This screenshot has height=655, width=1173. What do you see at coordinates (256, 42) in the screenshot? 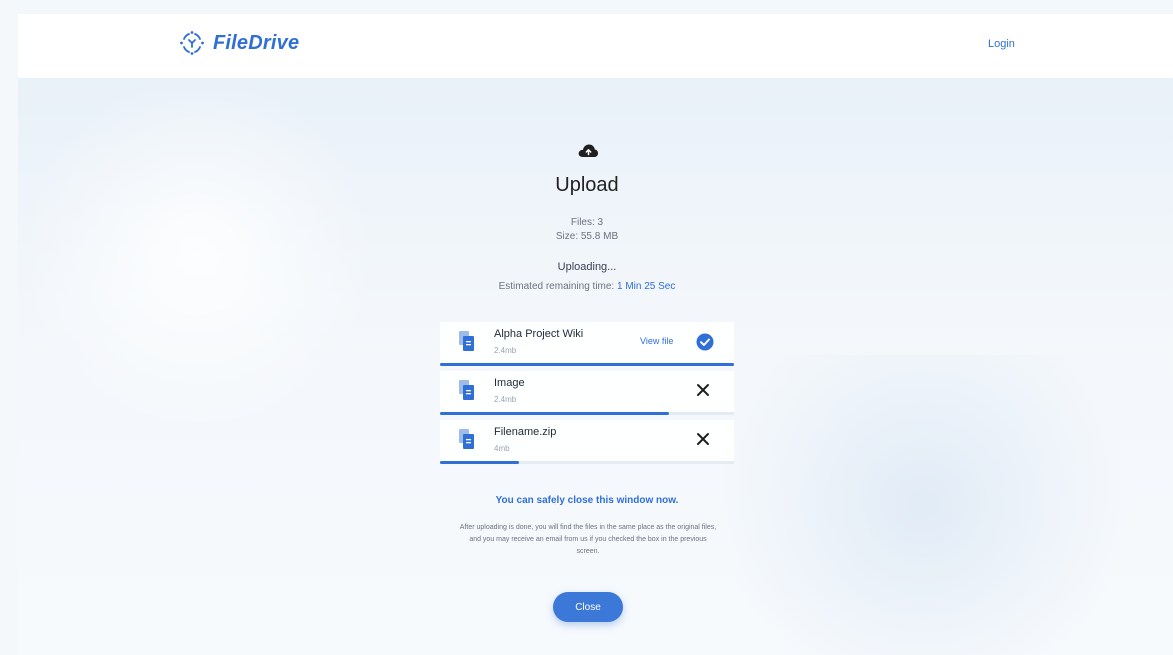
I see `brand-name: FileDrive` at bounding box center [256, 42].